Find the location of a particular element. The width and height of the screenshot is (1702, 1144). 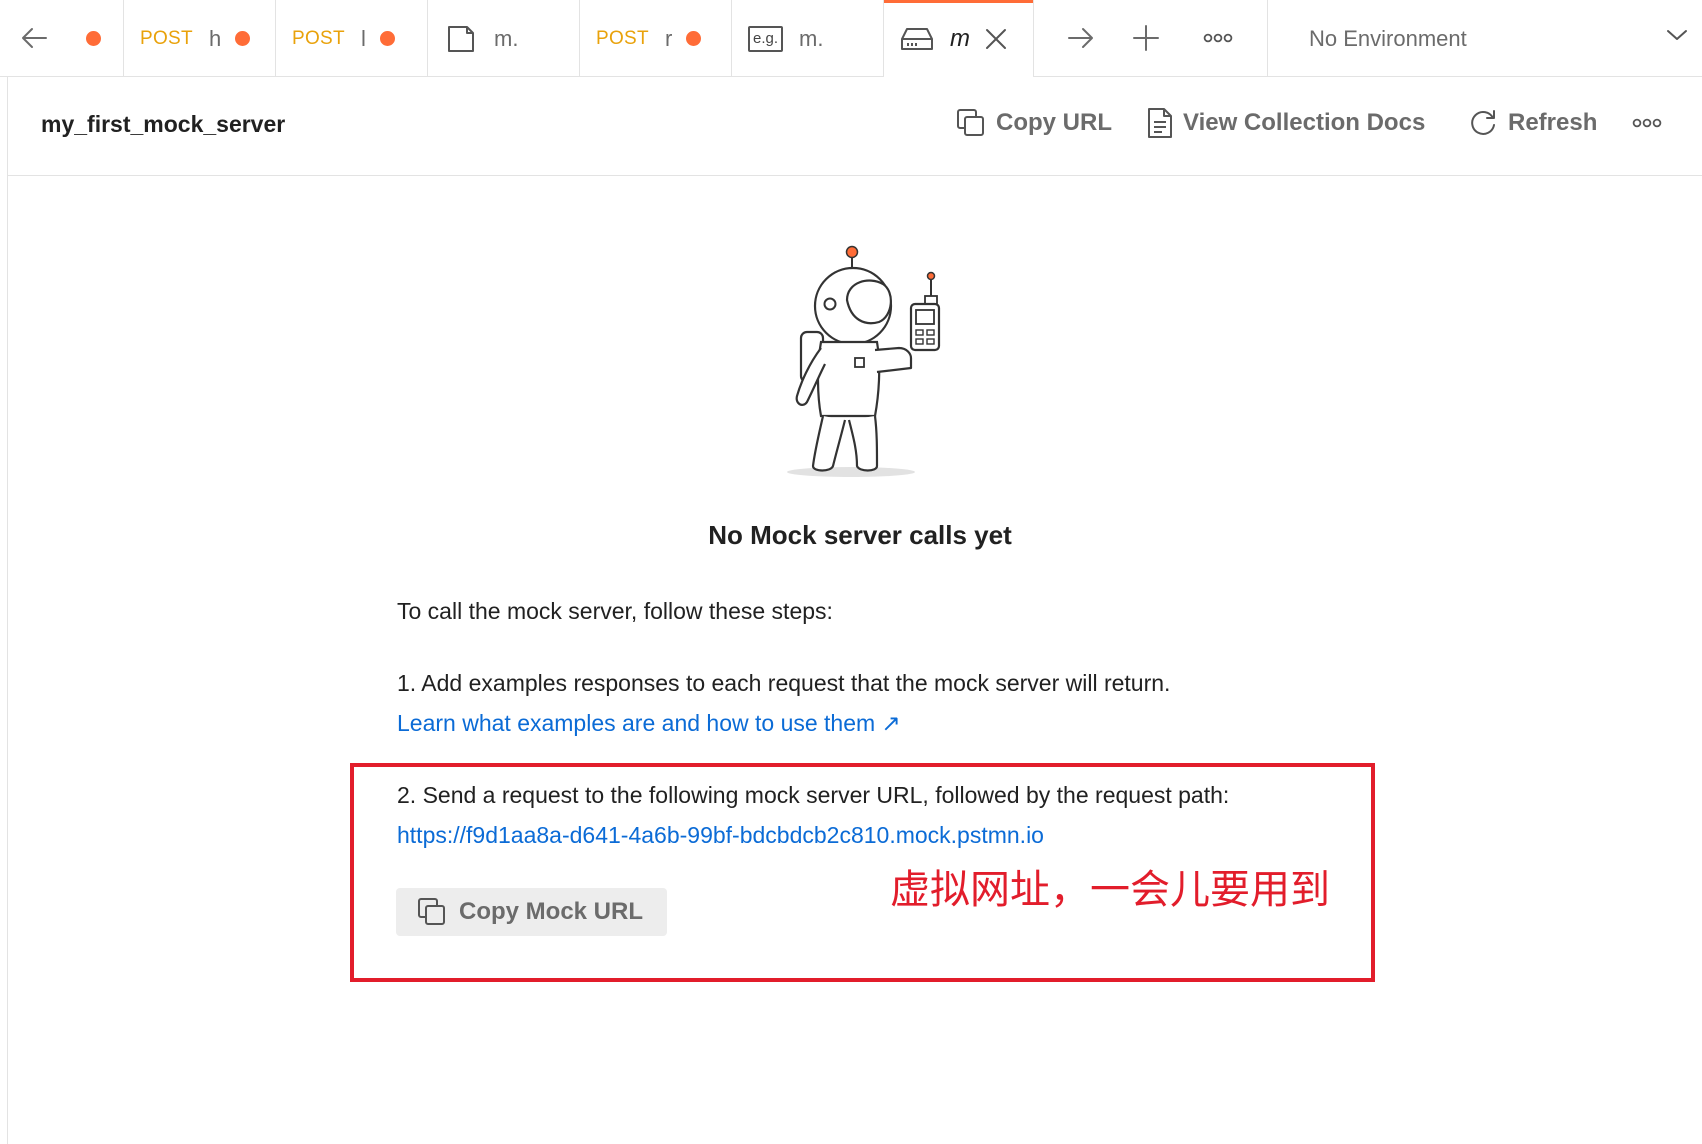

view-docs-label: View Collection Docs is located at coordinates (1304, 122).